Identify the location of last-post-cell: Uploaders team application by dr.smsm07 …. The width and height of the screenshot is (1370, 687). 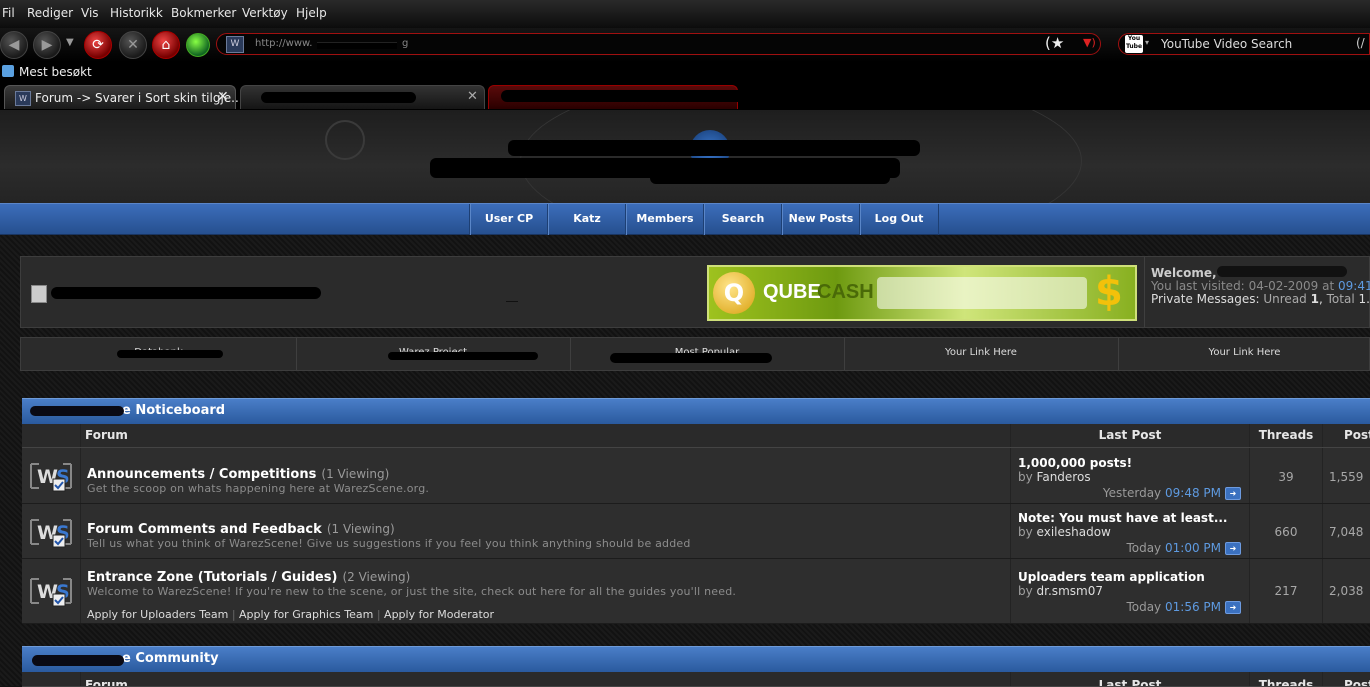
(1129, 591).